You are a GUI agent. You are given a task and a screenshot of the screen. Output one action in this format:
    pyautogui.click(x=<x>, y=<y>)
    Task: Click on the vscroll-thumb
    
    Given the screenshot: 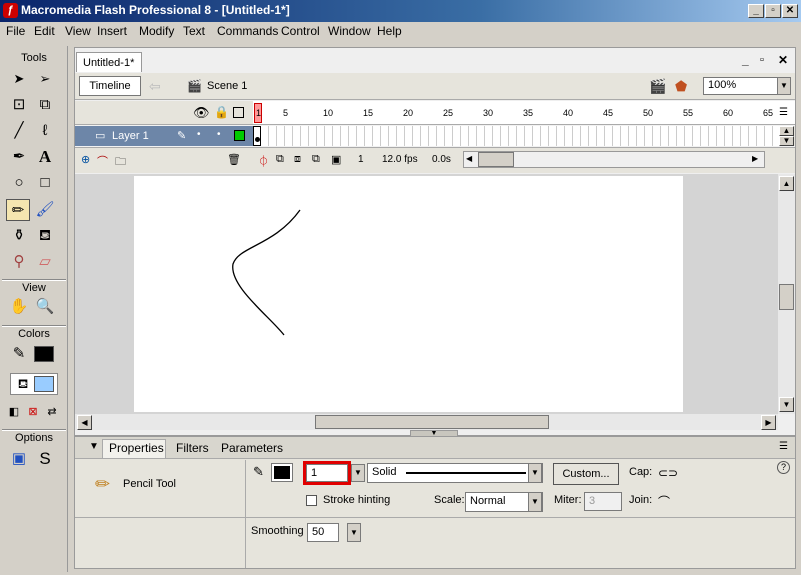 What is the action you would take?
    pyautogui.click(x=786, y=297)
    